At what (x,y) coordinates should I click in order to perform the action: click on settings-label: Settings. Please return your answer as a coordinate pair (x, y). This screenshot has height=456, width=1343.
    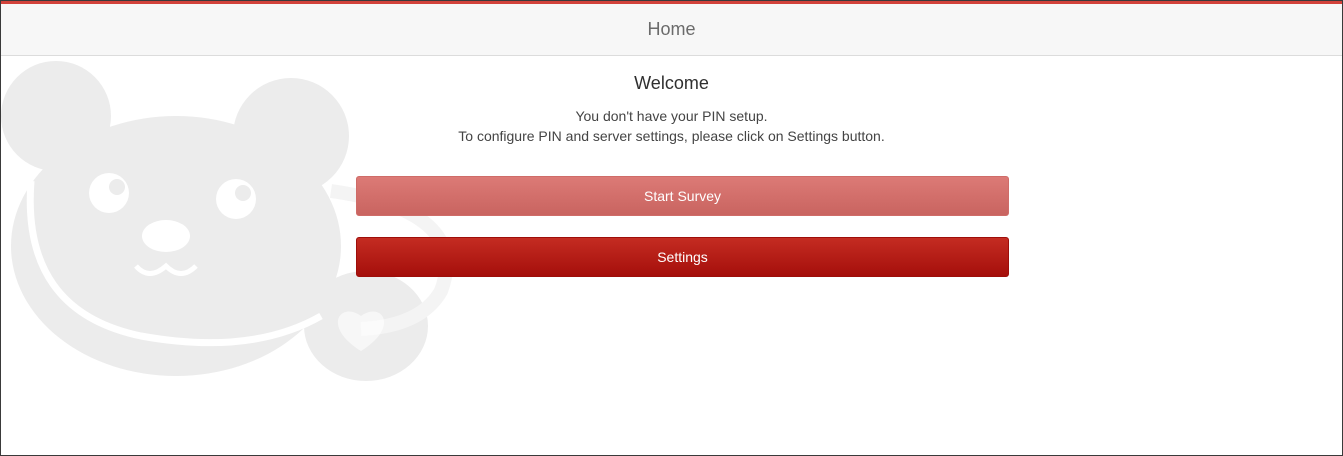
    Looking at the image, I should click on (682, 257).